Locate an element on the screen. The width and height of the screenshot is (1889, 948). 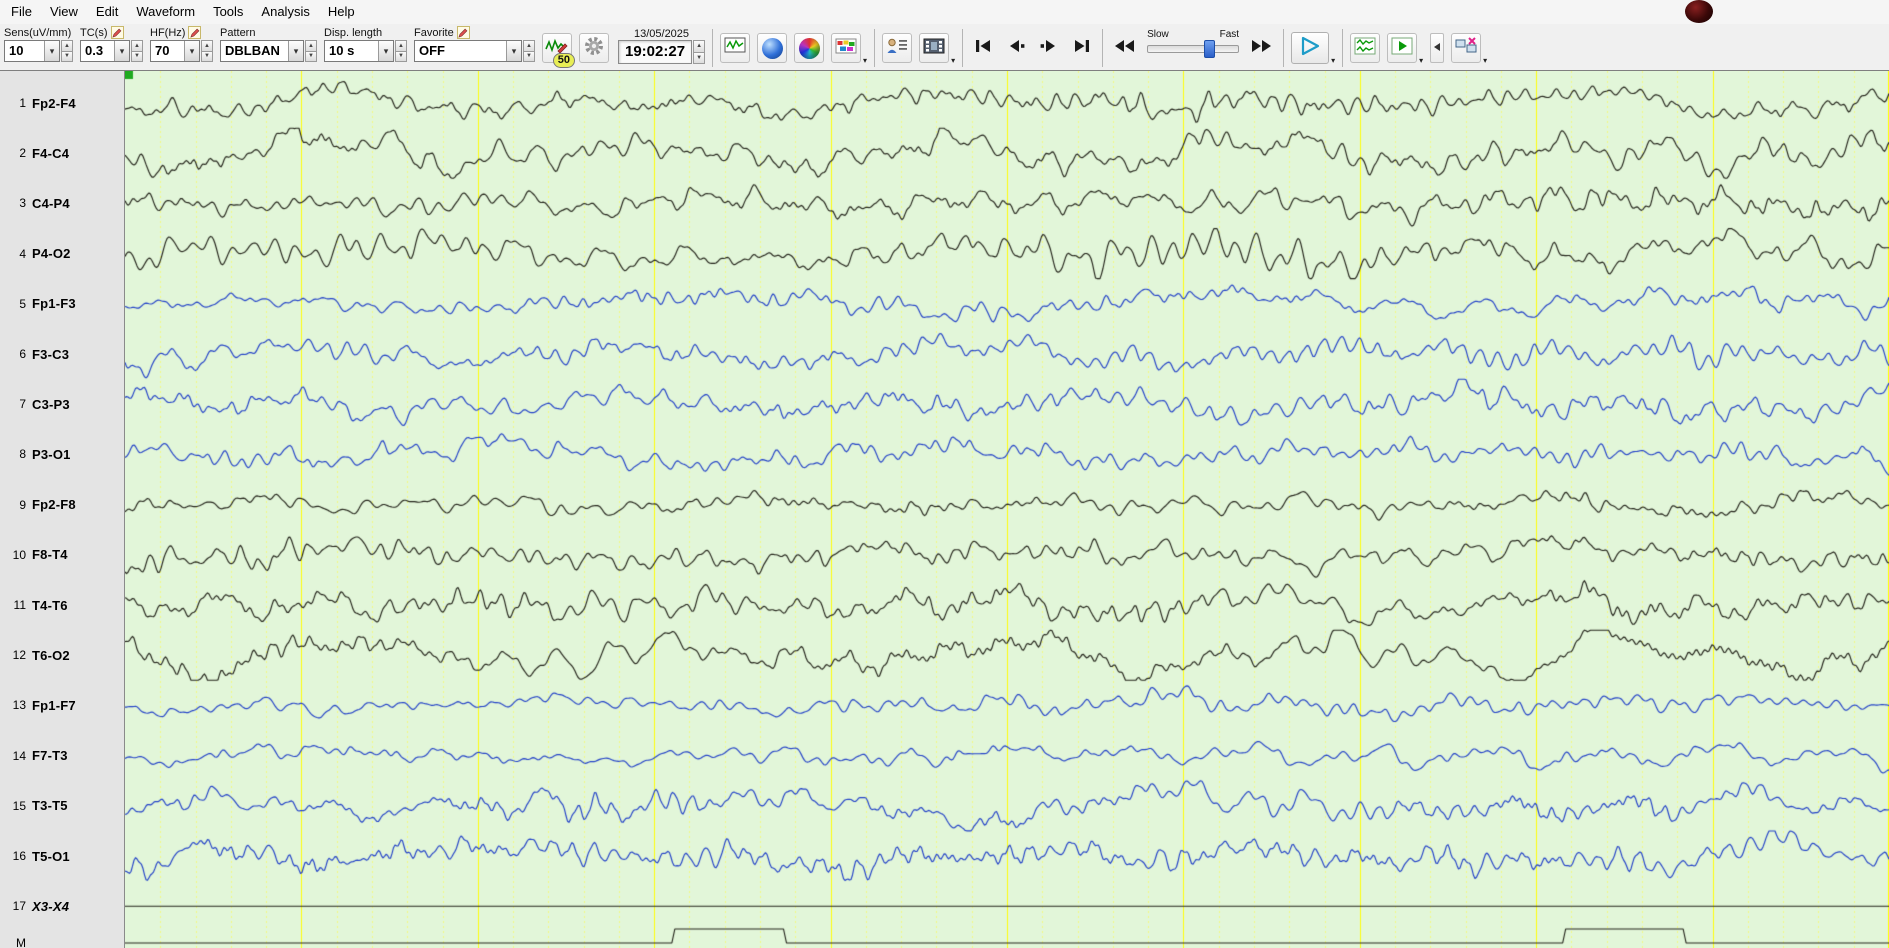
favorite-spinner-up-icon: ▲ is located at coordinates (529, 46).